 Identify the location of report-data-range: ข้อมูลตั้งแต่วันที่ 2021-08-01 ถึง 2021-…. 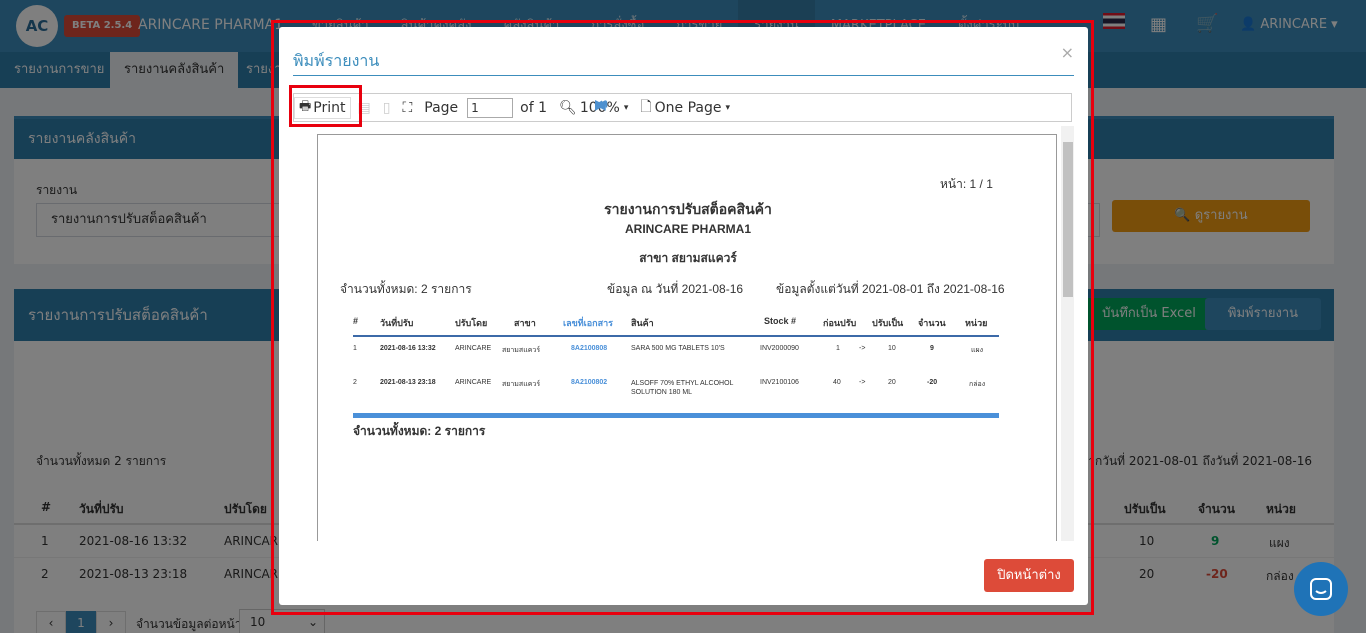
(890, 289).